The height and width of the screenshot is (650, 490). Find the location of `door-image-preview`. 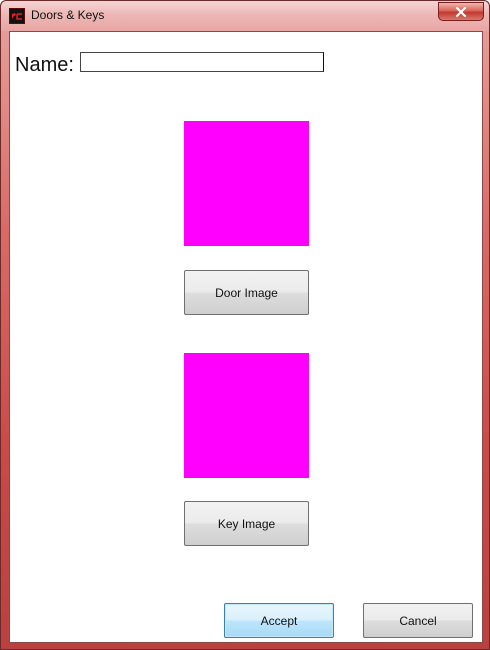

door-image-preview is located at coordinates (246, 183).